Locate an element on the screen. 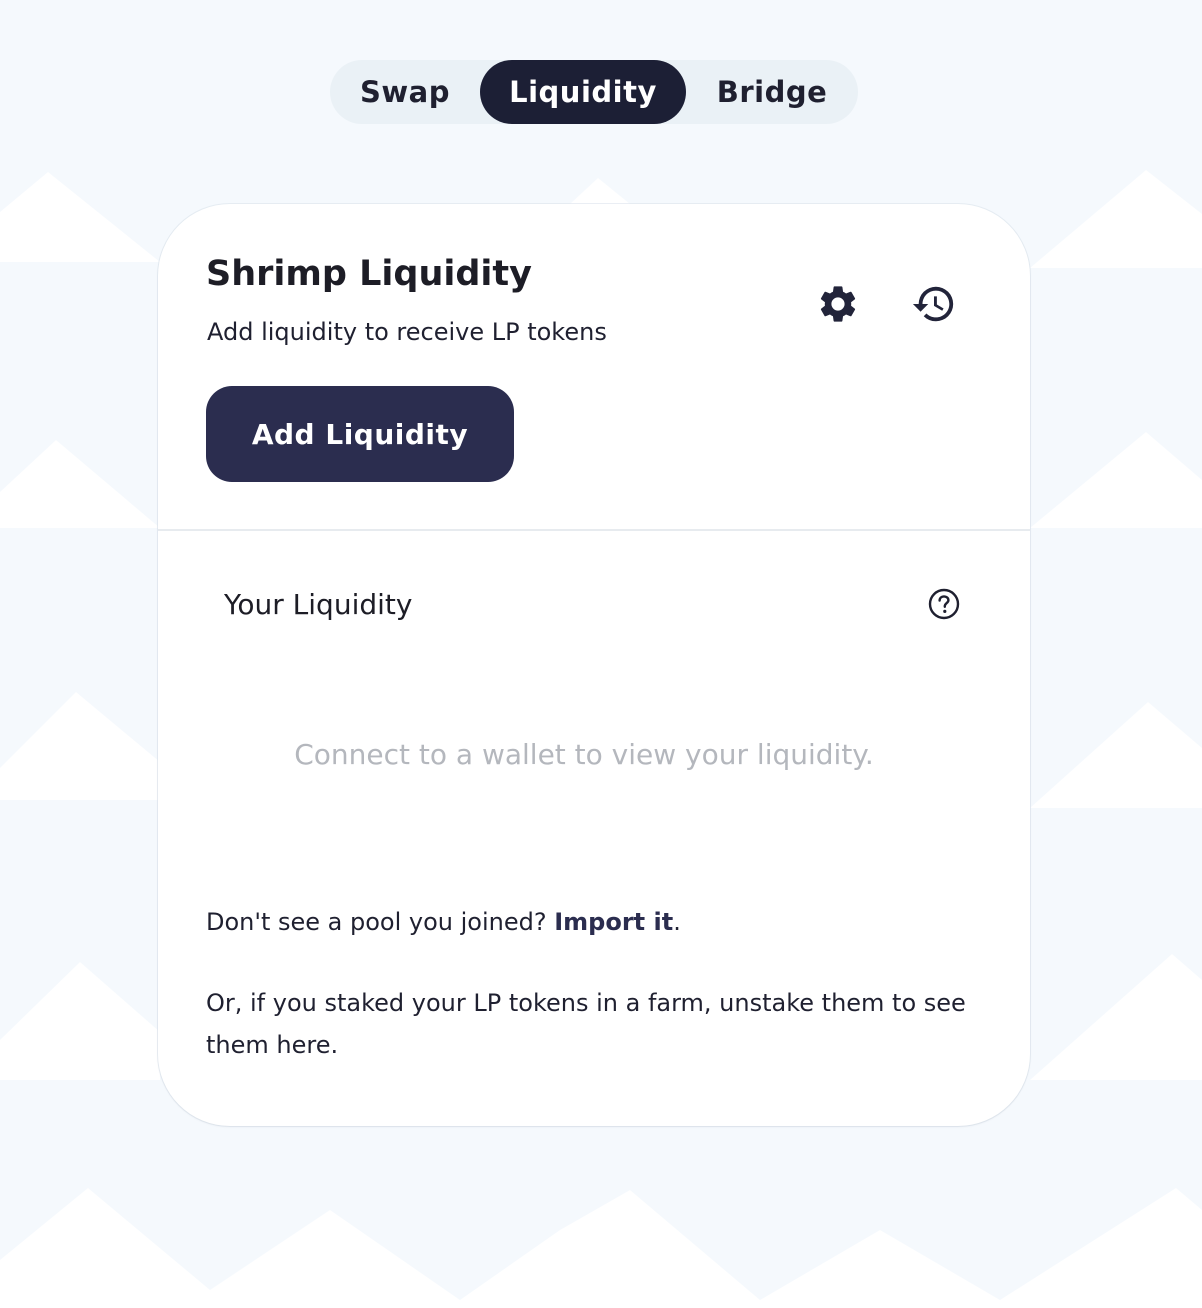 Image resolution: width=1202 pixels, height=1308 pixels. question-circle-icon is located at coordinates (944, 604).